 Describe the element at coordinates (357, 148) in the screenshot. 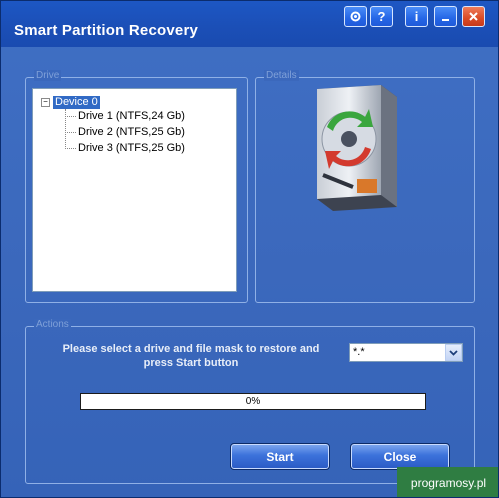

I see `hard-drive-recovery-icon` at that location.